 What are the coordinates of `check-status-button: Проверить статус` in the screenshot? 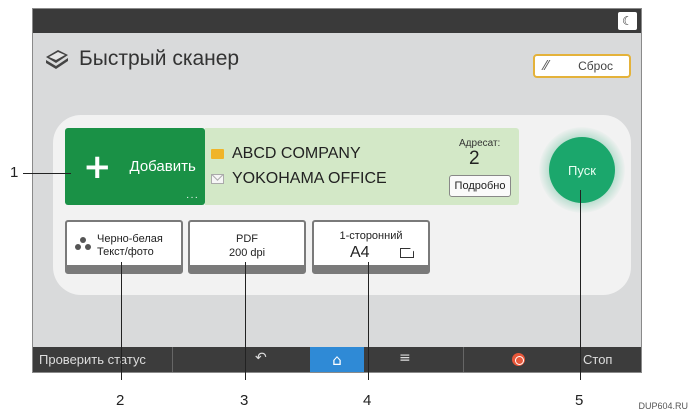 It's located at (103, 359).